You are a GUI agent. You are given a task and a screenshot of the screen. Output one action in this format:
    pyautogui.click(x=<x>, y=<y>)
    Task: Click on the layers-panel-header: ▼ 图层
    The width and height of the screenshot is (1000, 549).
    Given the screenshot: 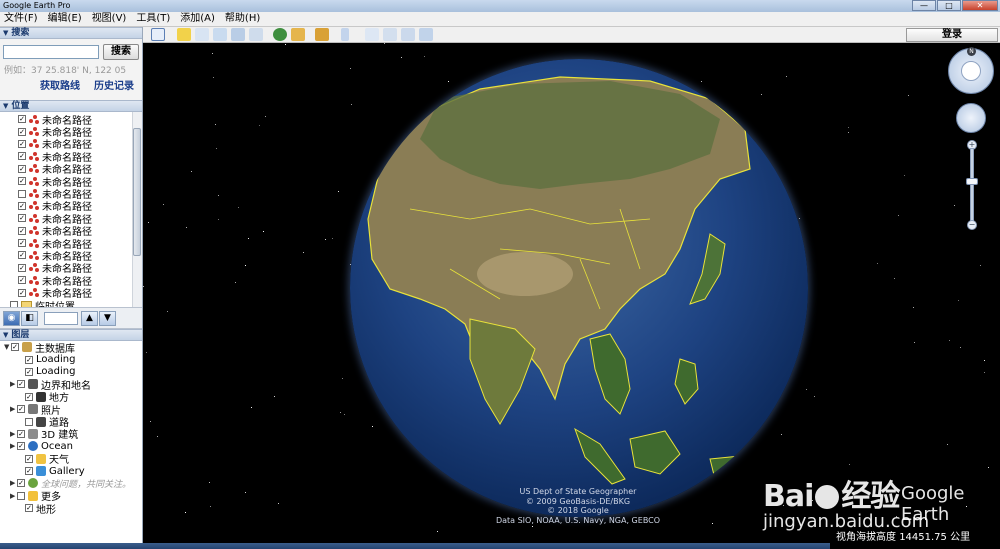 What is the action you would take?
    pyautogui.click(x=71, y=335)
    